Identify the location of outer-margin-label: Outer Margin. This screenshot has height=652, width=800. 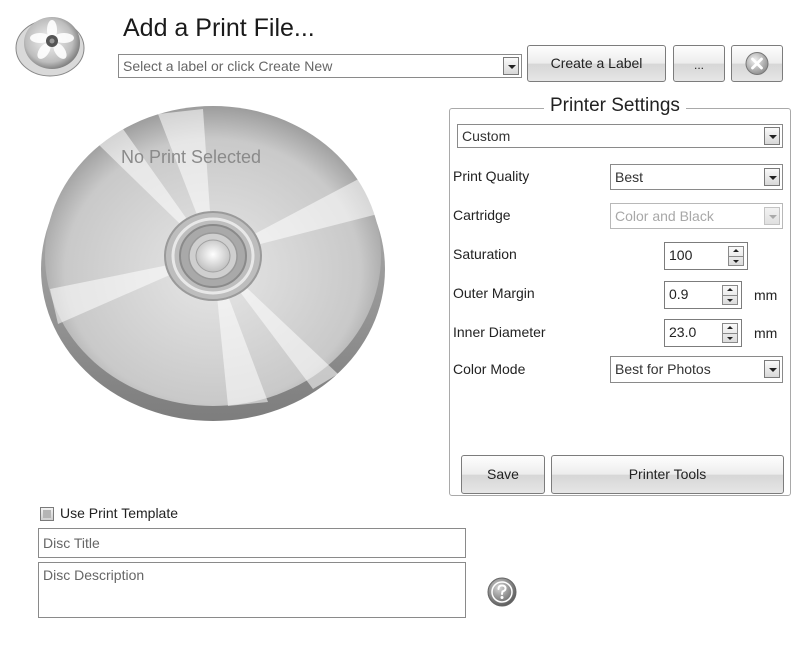
(494, 293).